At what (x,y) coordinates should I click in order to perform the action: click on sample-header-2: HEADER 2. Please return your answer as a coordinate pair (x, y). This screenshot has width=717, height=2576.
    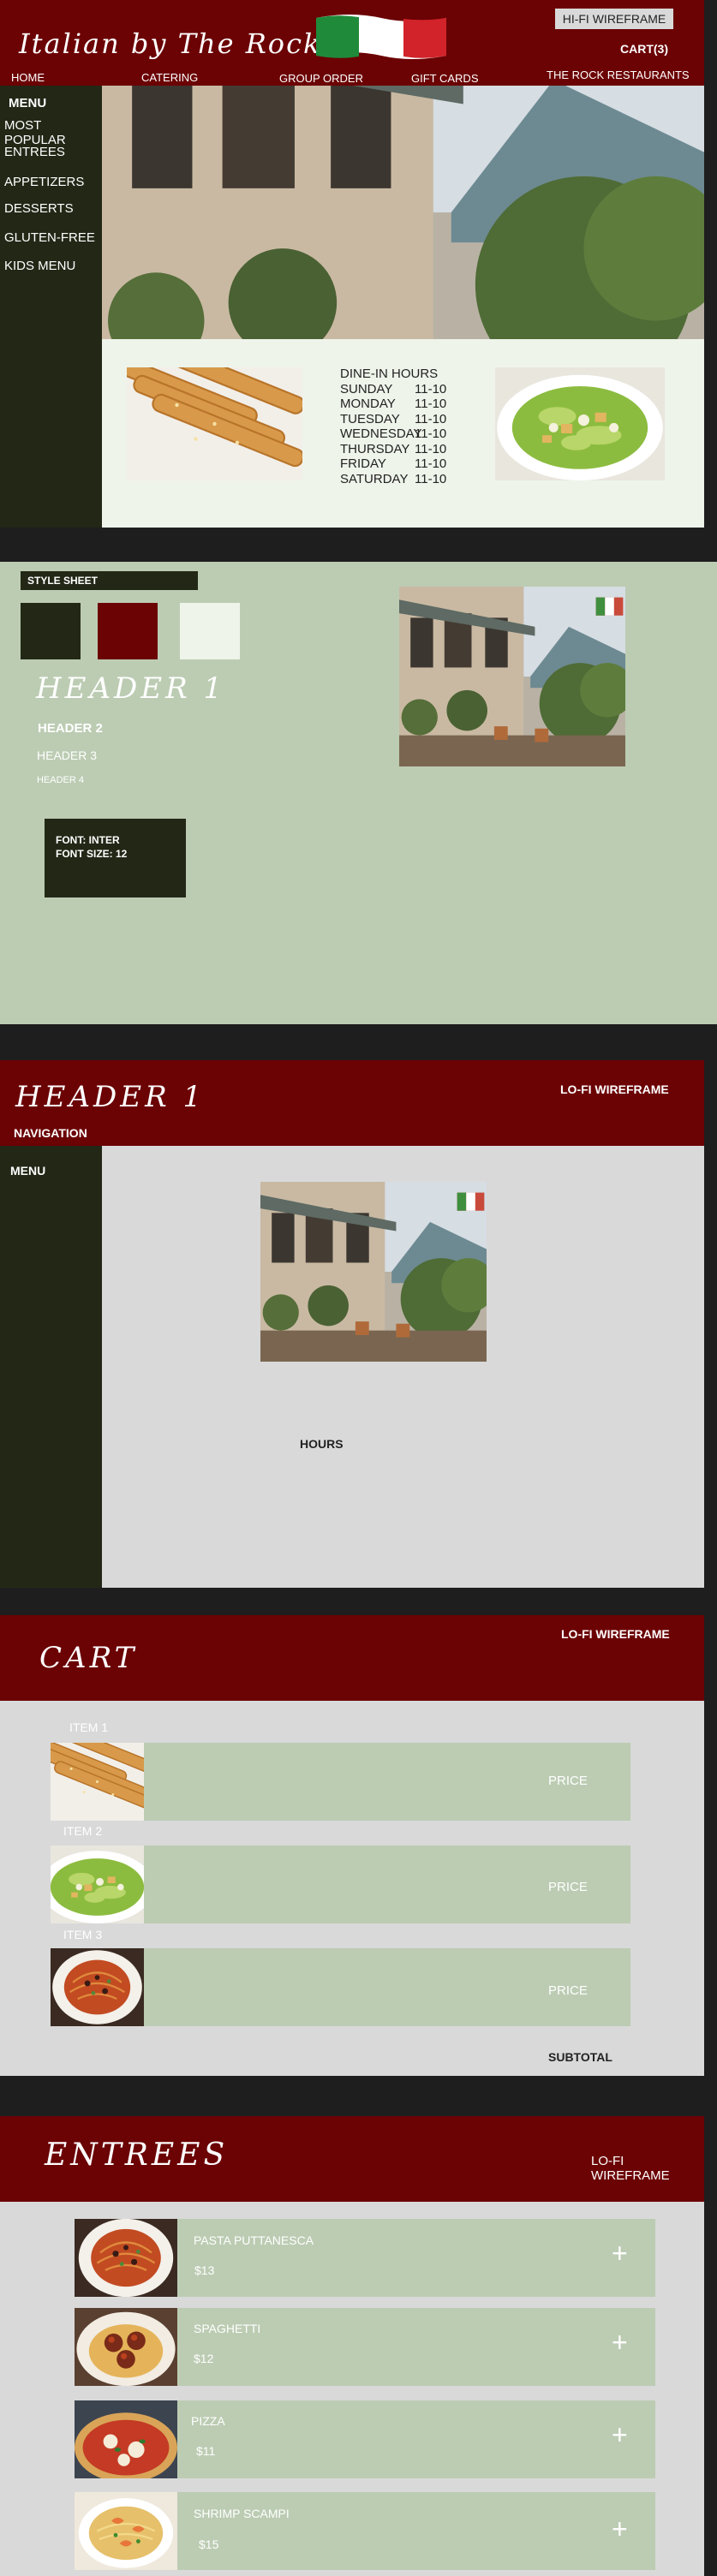
    Looking at the image, I should click on (70, 728).